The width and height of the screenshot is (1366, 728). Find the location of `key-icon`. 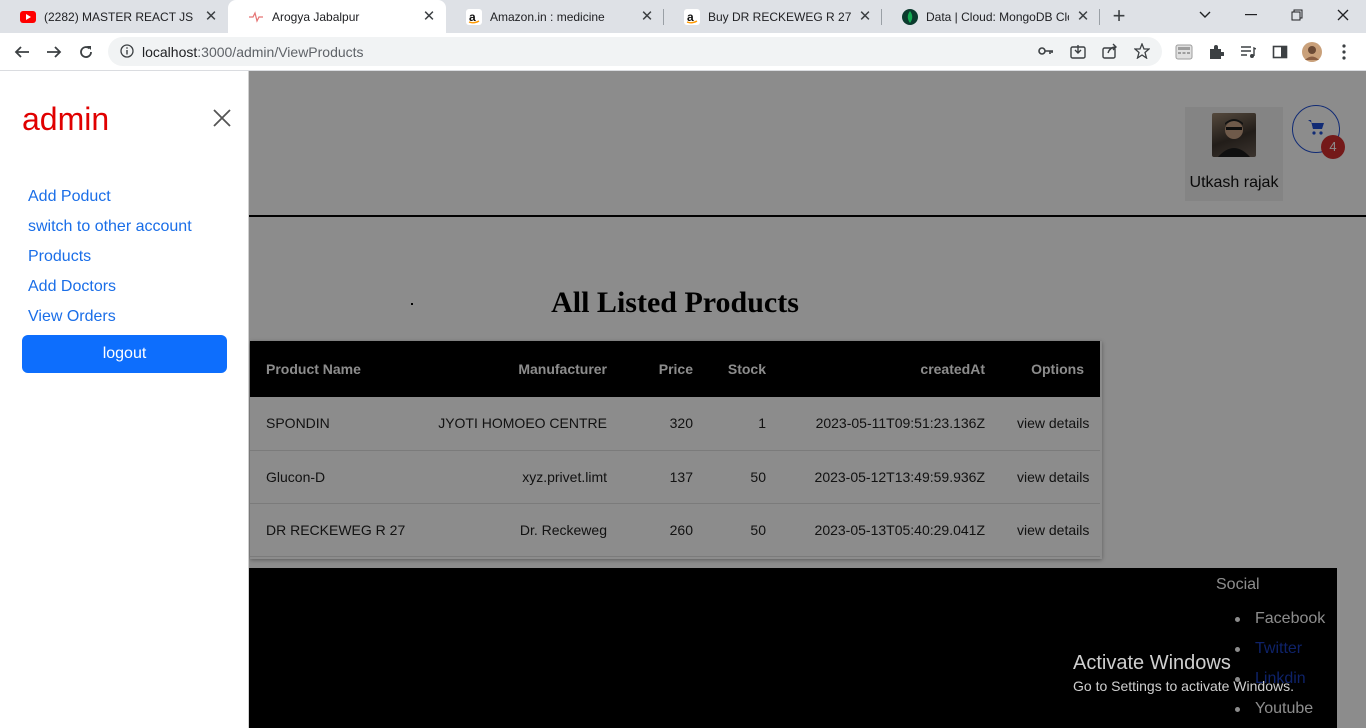

key-icon is located at coordinates (1046, 53).